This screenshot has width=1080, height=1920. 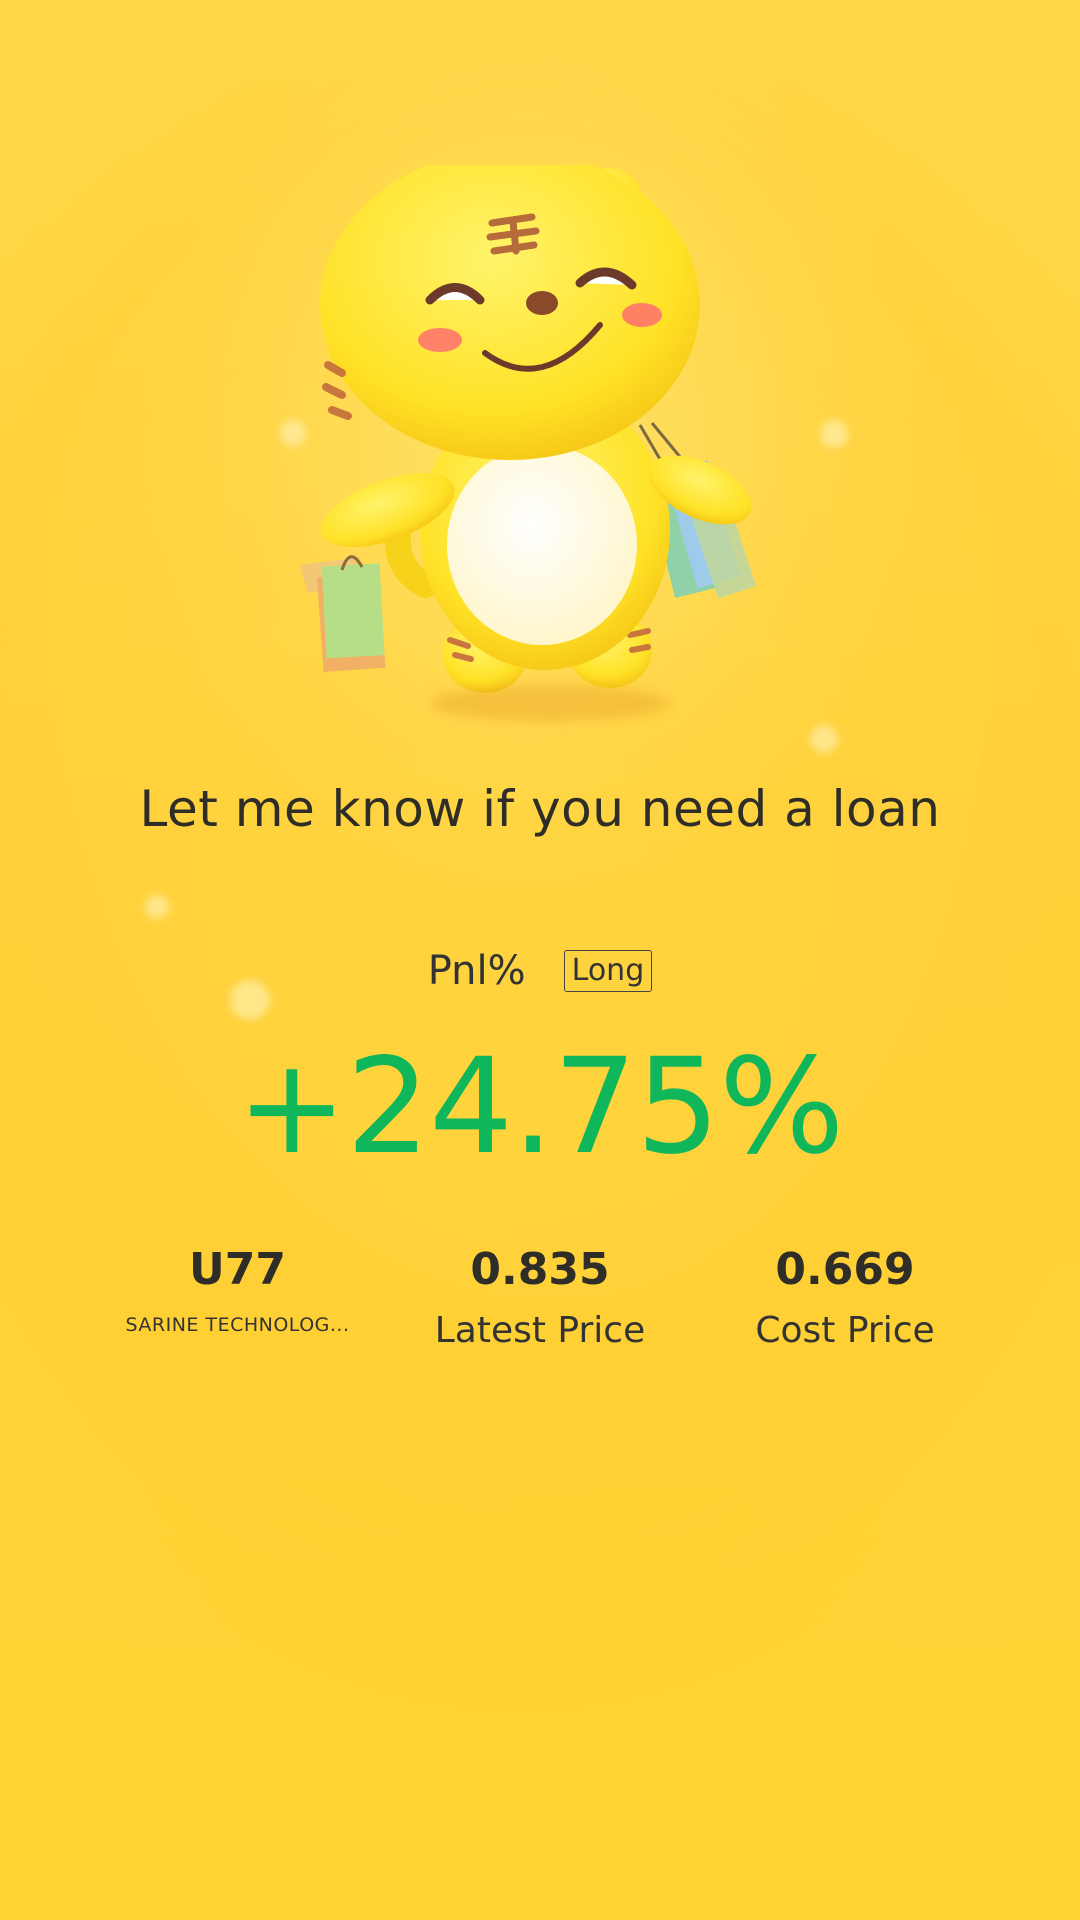 I want to click on latest-price-value: 0.835, so click(x=540, y=1269).